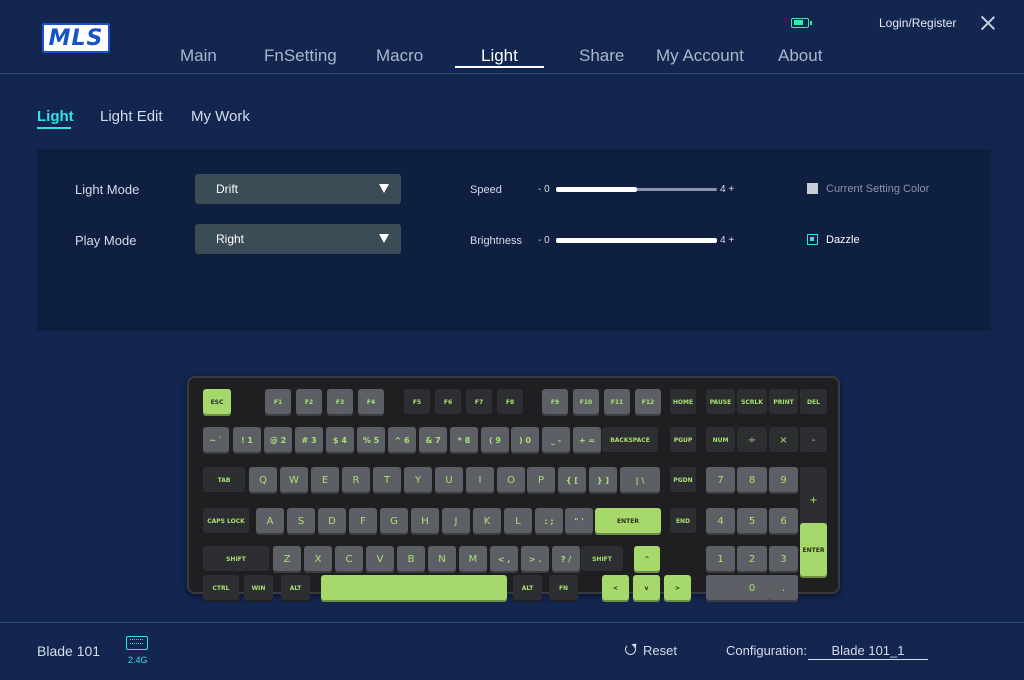  Describe the element at coordinates (217, 402) in the screenshot. I see `key-esc: ESC` at that location.